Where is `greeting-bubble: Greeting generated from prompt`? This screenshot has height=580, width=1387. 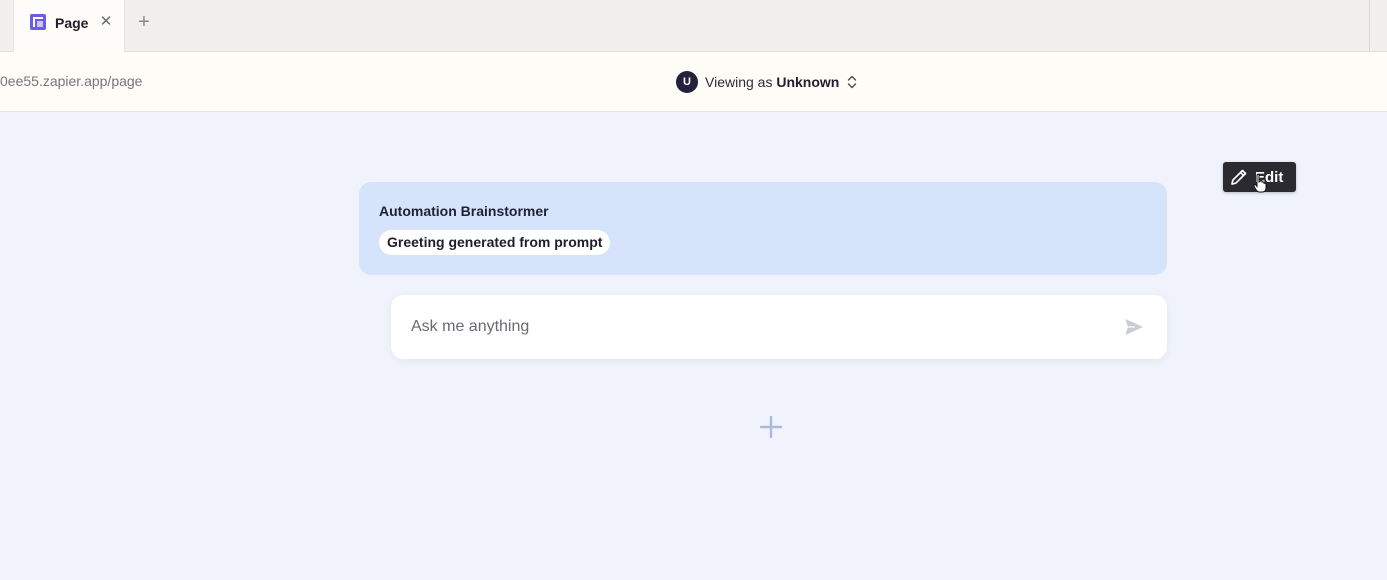
greeting-bubble: Greeting generated from prompt is located at coordinates (495, 242).